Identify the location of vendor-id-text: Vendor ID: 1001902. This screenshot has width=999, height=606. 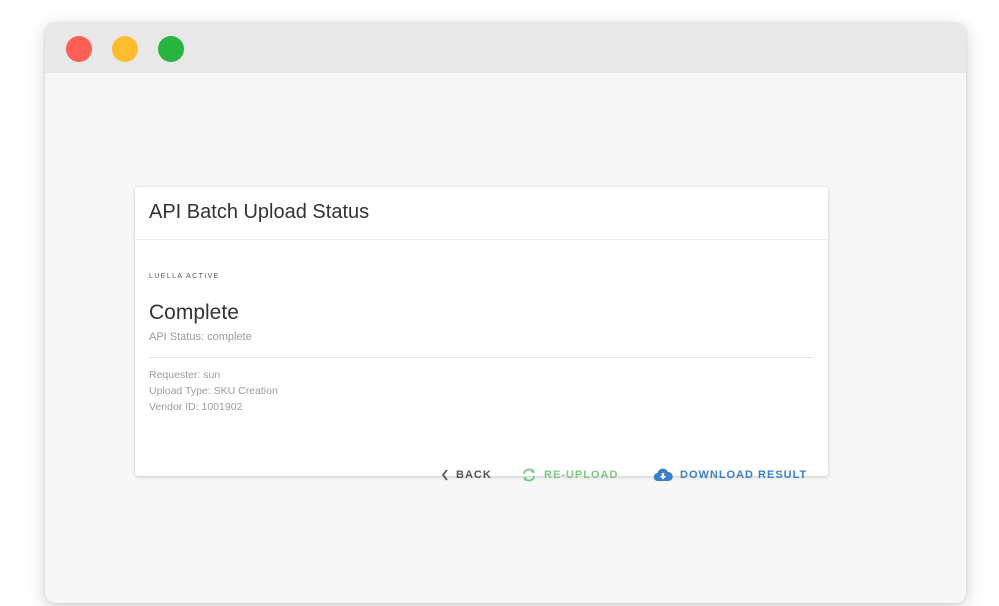
(196, 407).